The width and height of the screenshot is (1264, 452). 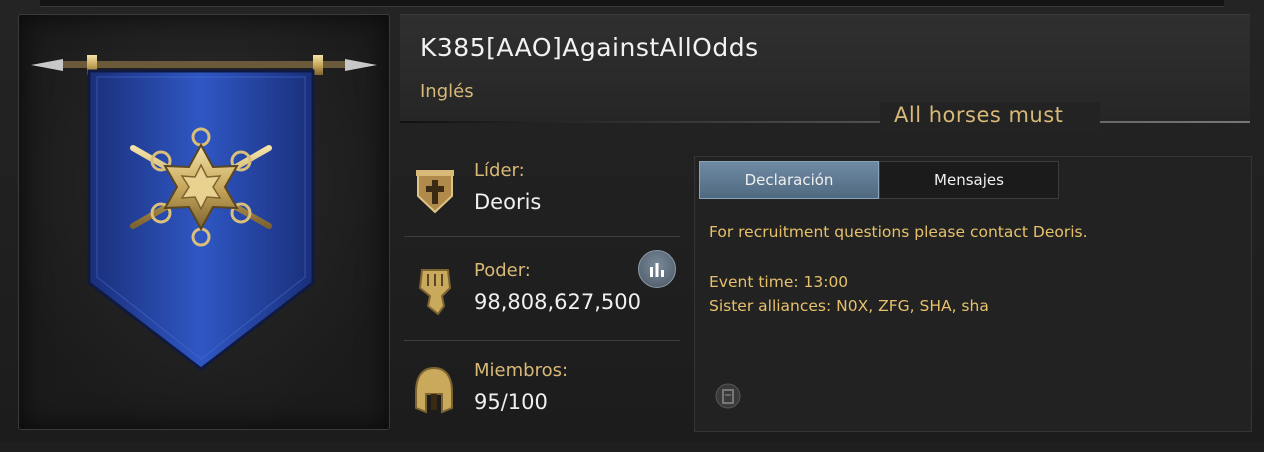 What do you see at coordinates (979, 115) in the screenshot?
I see `alliance-motto: All horses must` at bounding box center [979, 115].